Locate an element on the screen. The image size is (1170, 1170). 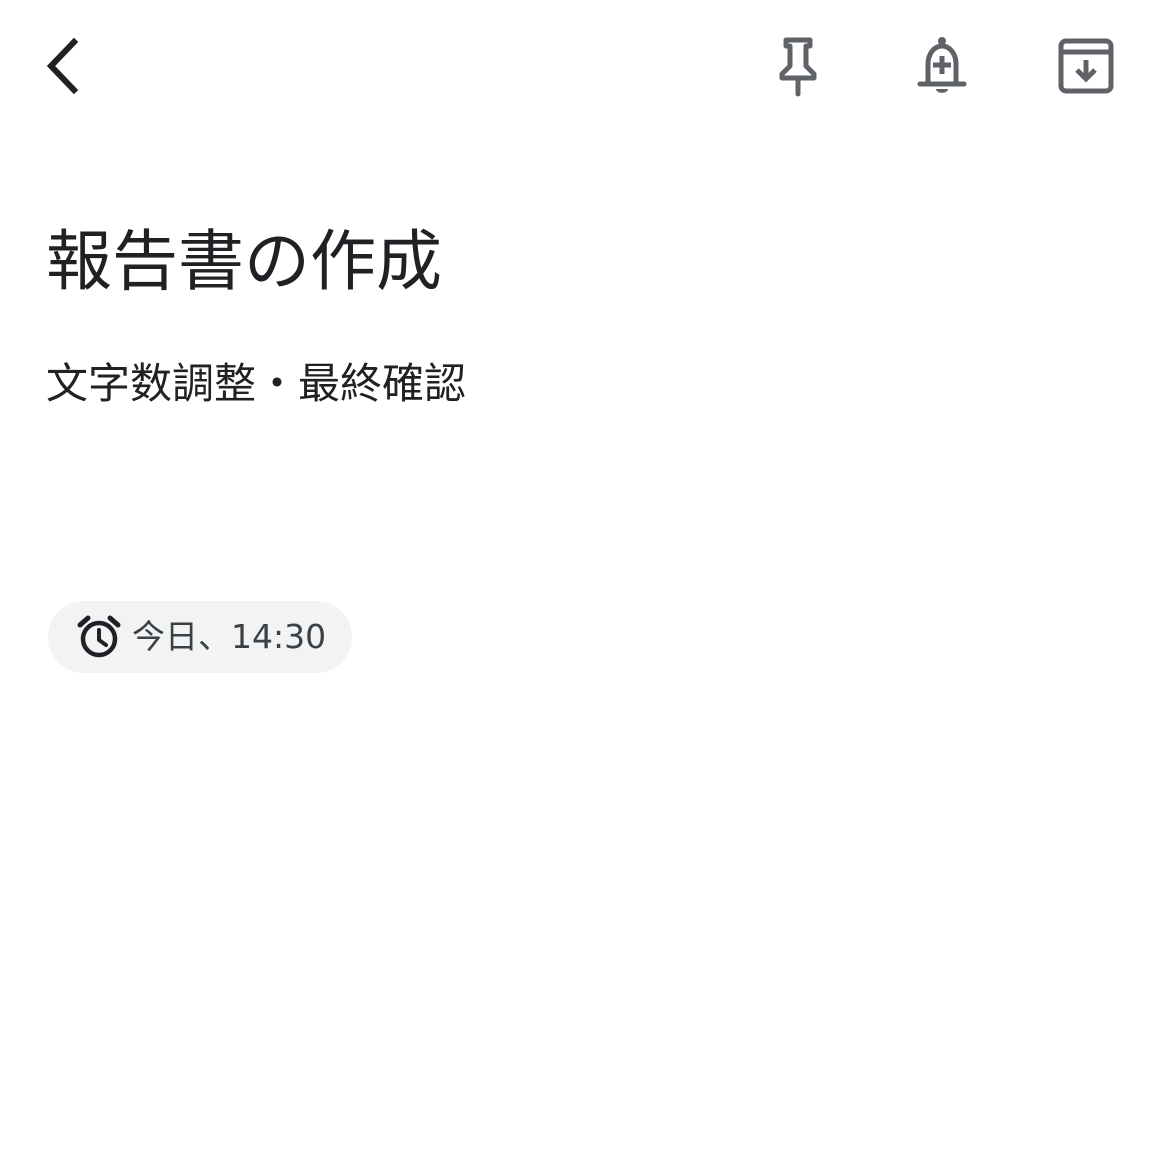
pin-icon is located at coordinates (798, 67).